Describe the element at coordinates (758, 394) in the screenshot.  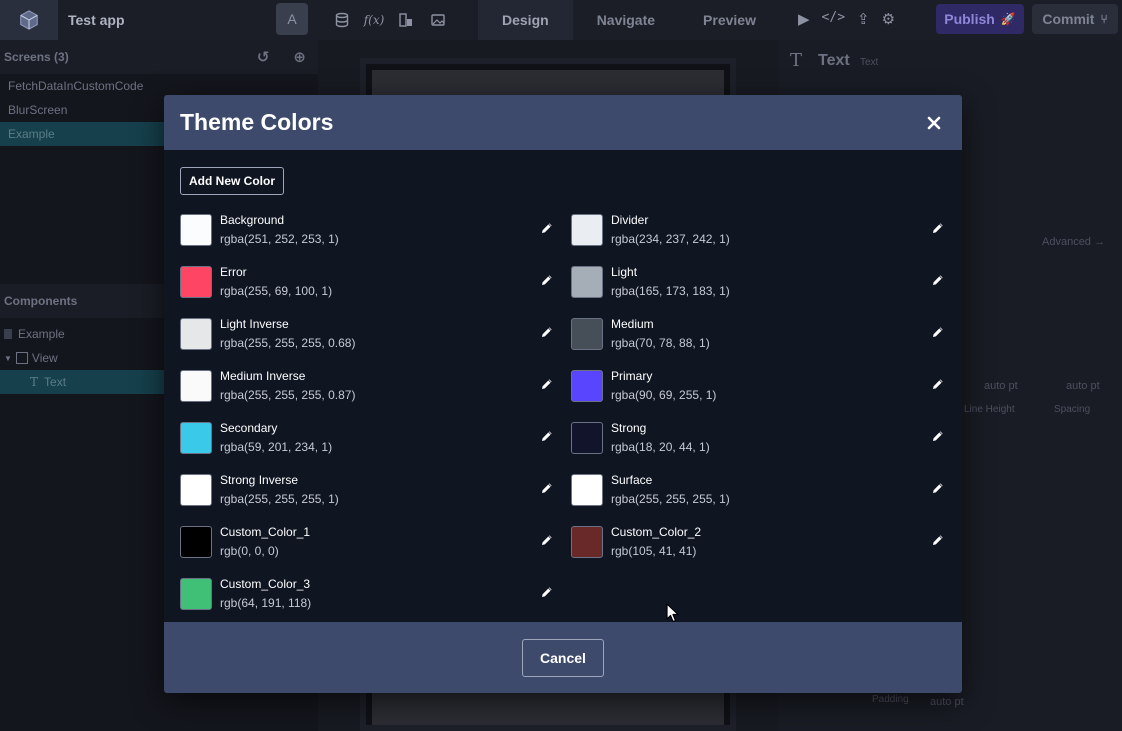
I see `color-item: Primary rgba(90, 69, 255, 1)` at that location.